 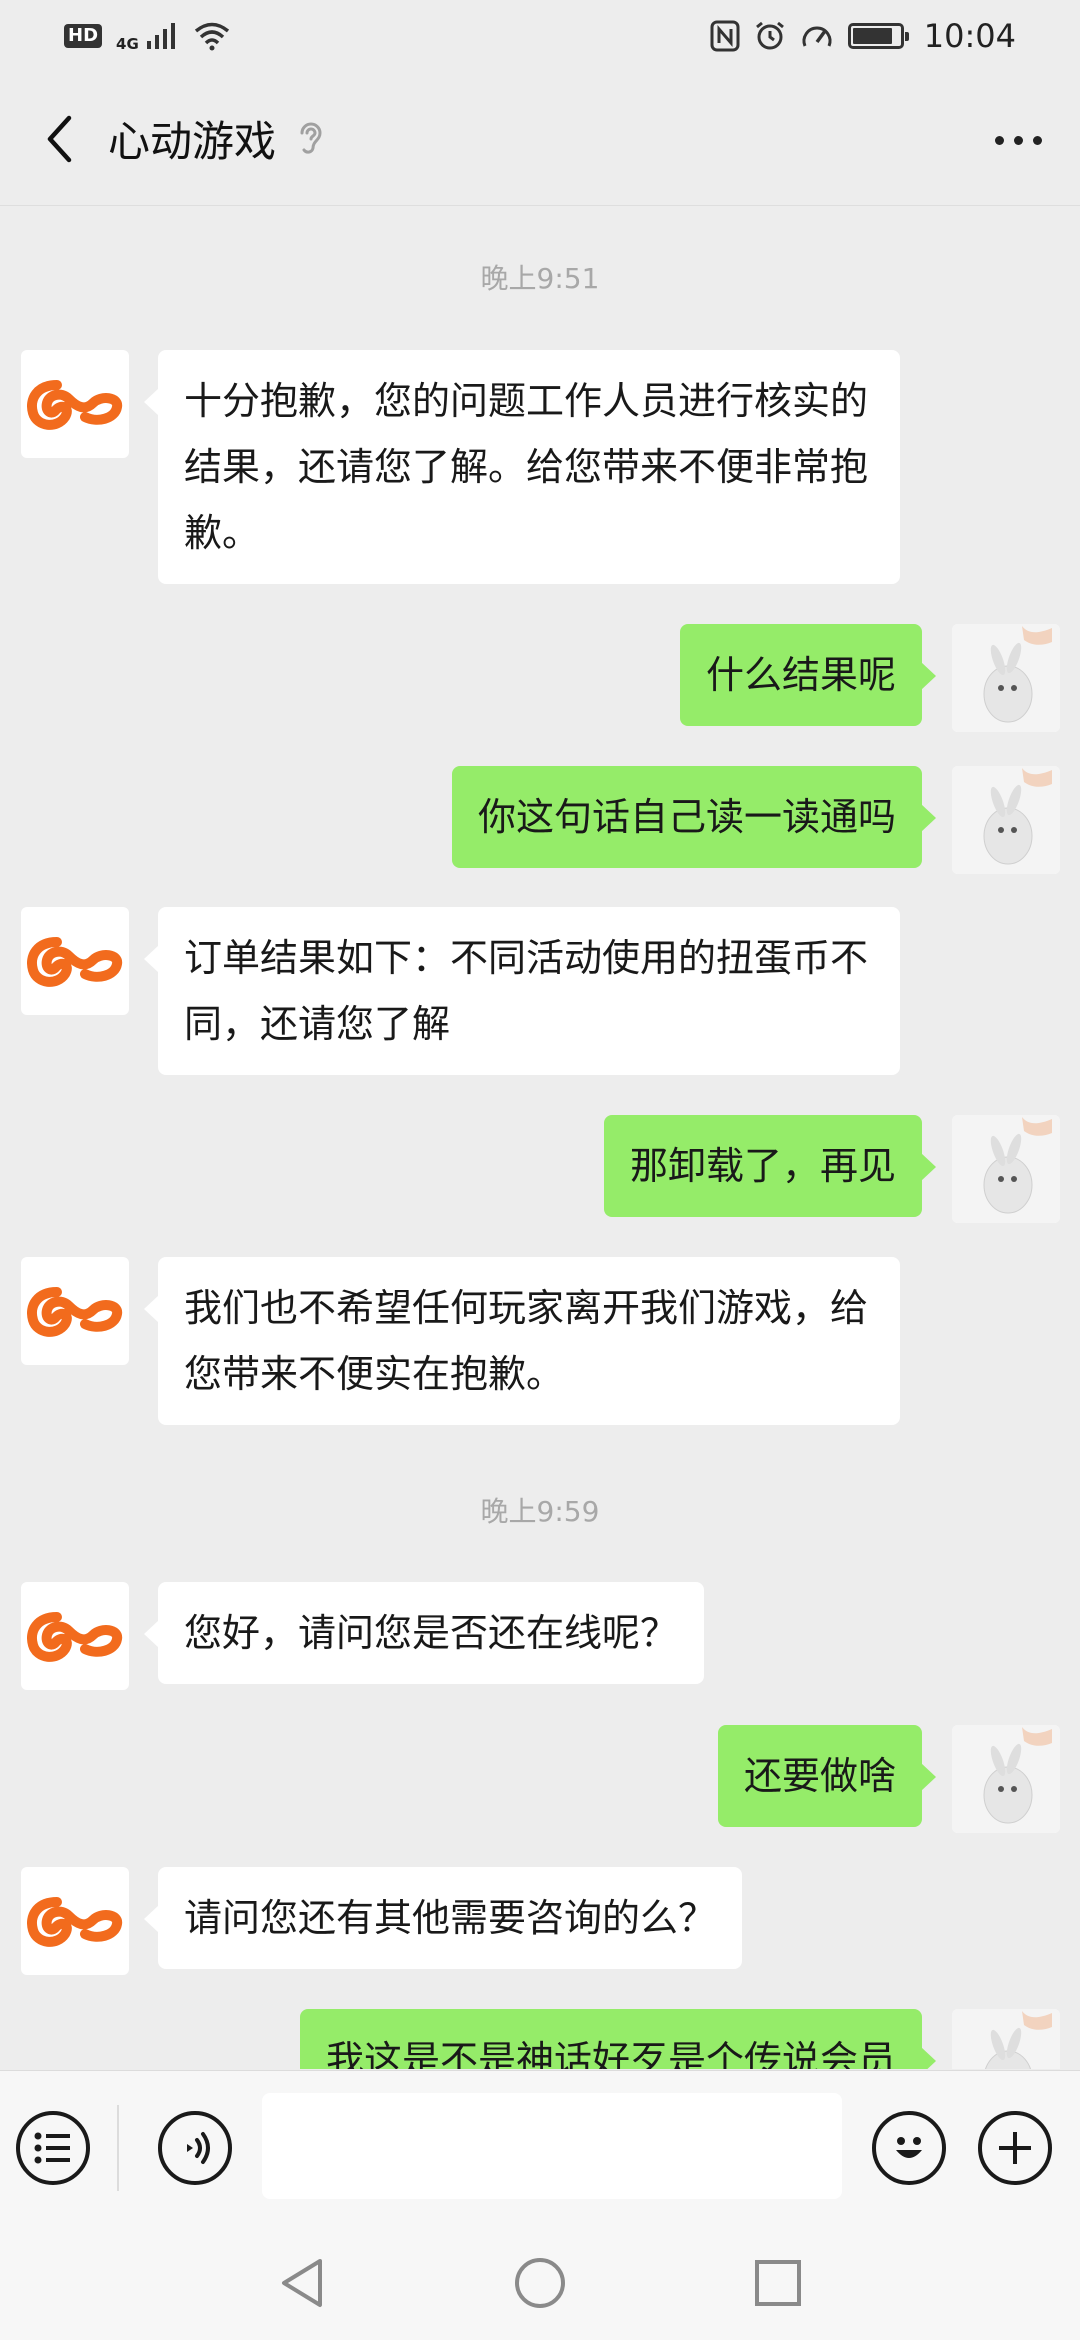 I want to click on voice-icon, so click(x=198, y=2148).